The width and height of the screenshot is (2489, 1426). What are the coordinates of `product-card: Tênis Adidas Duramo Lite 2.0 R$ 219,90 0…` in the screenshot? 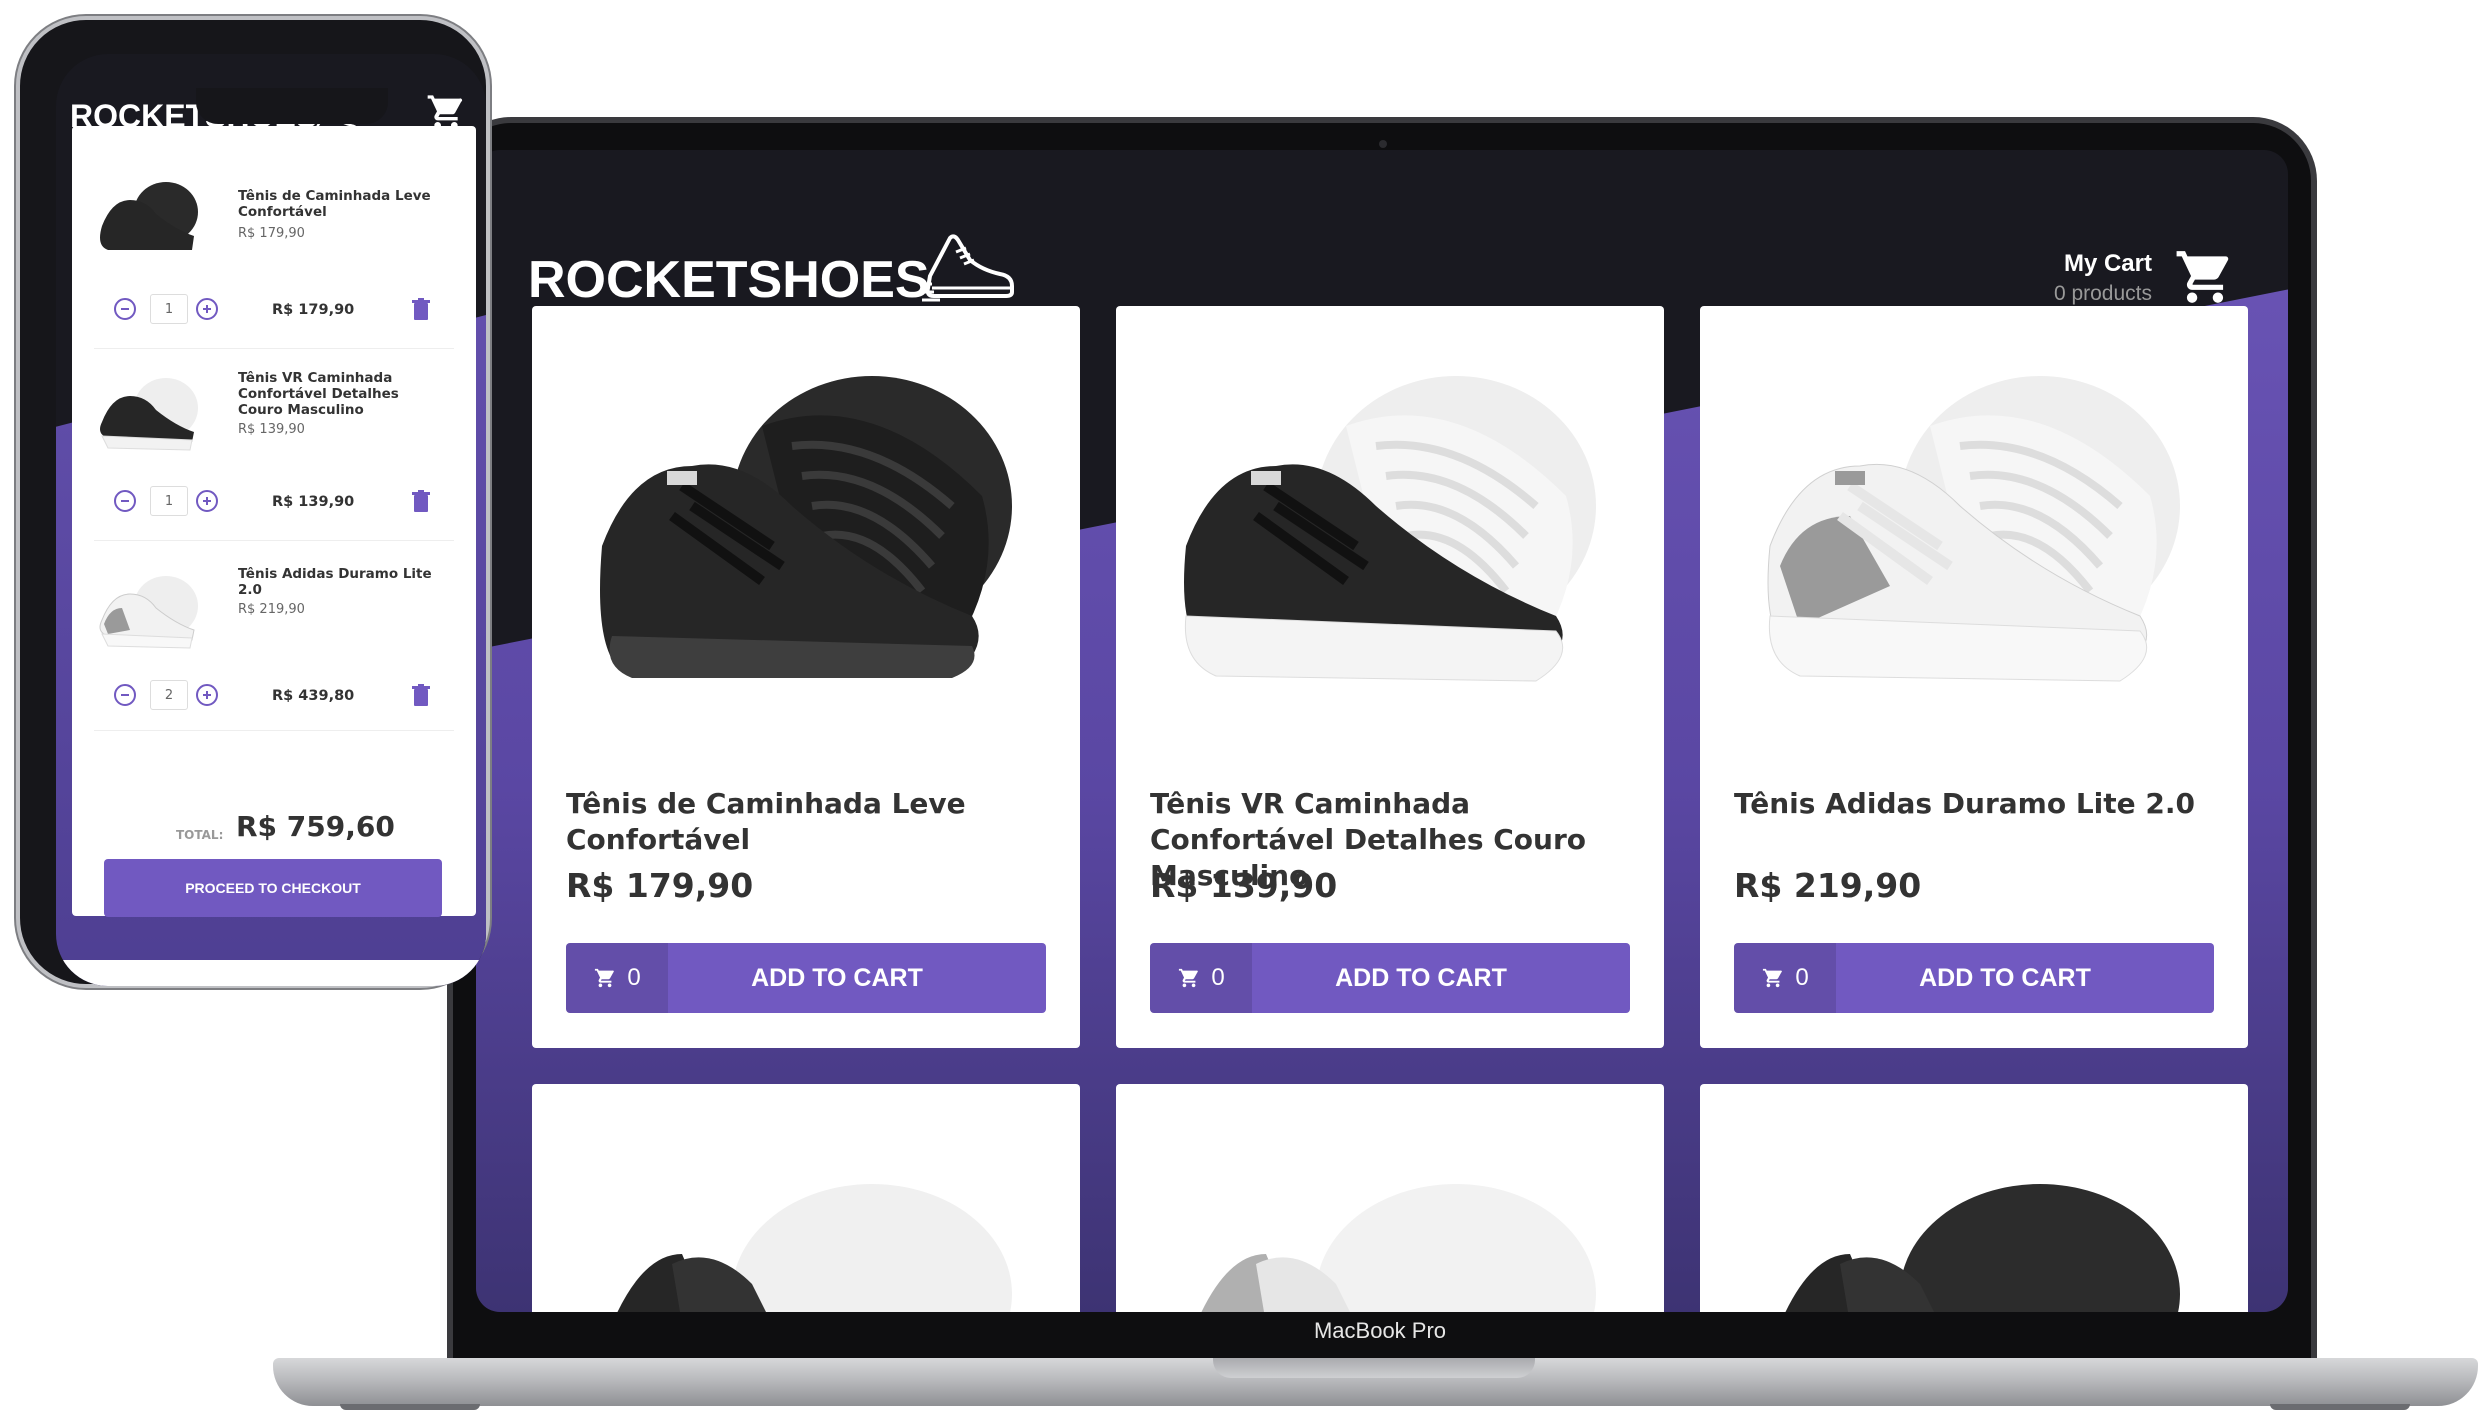 It's located at (1974, 677).